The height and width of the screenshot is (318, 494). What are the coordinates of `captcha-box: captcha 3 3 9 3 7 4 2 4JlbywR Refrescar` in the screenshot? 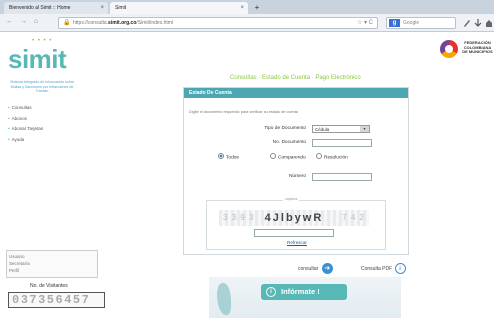 It's located at (296, 223).